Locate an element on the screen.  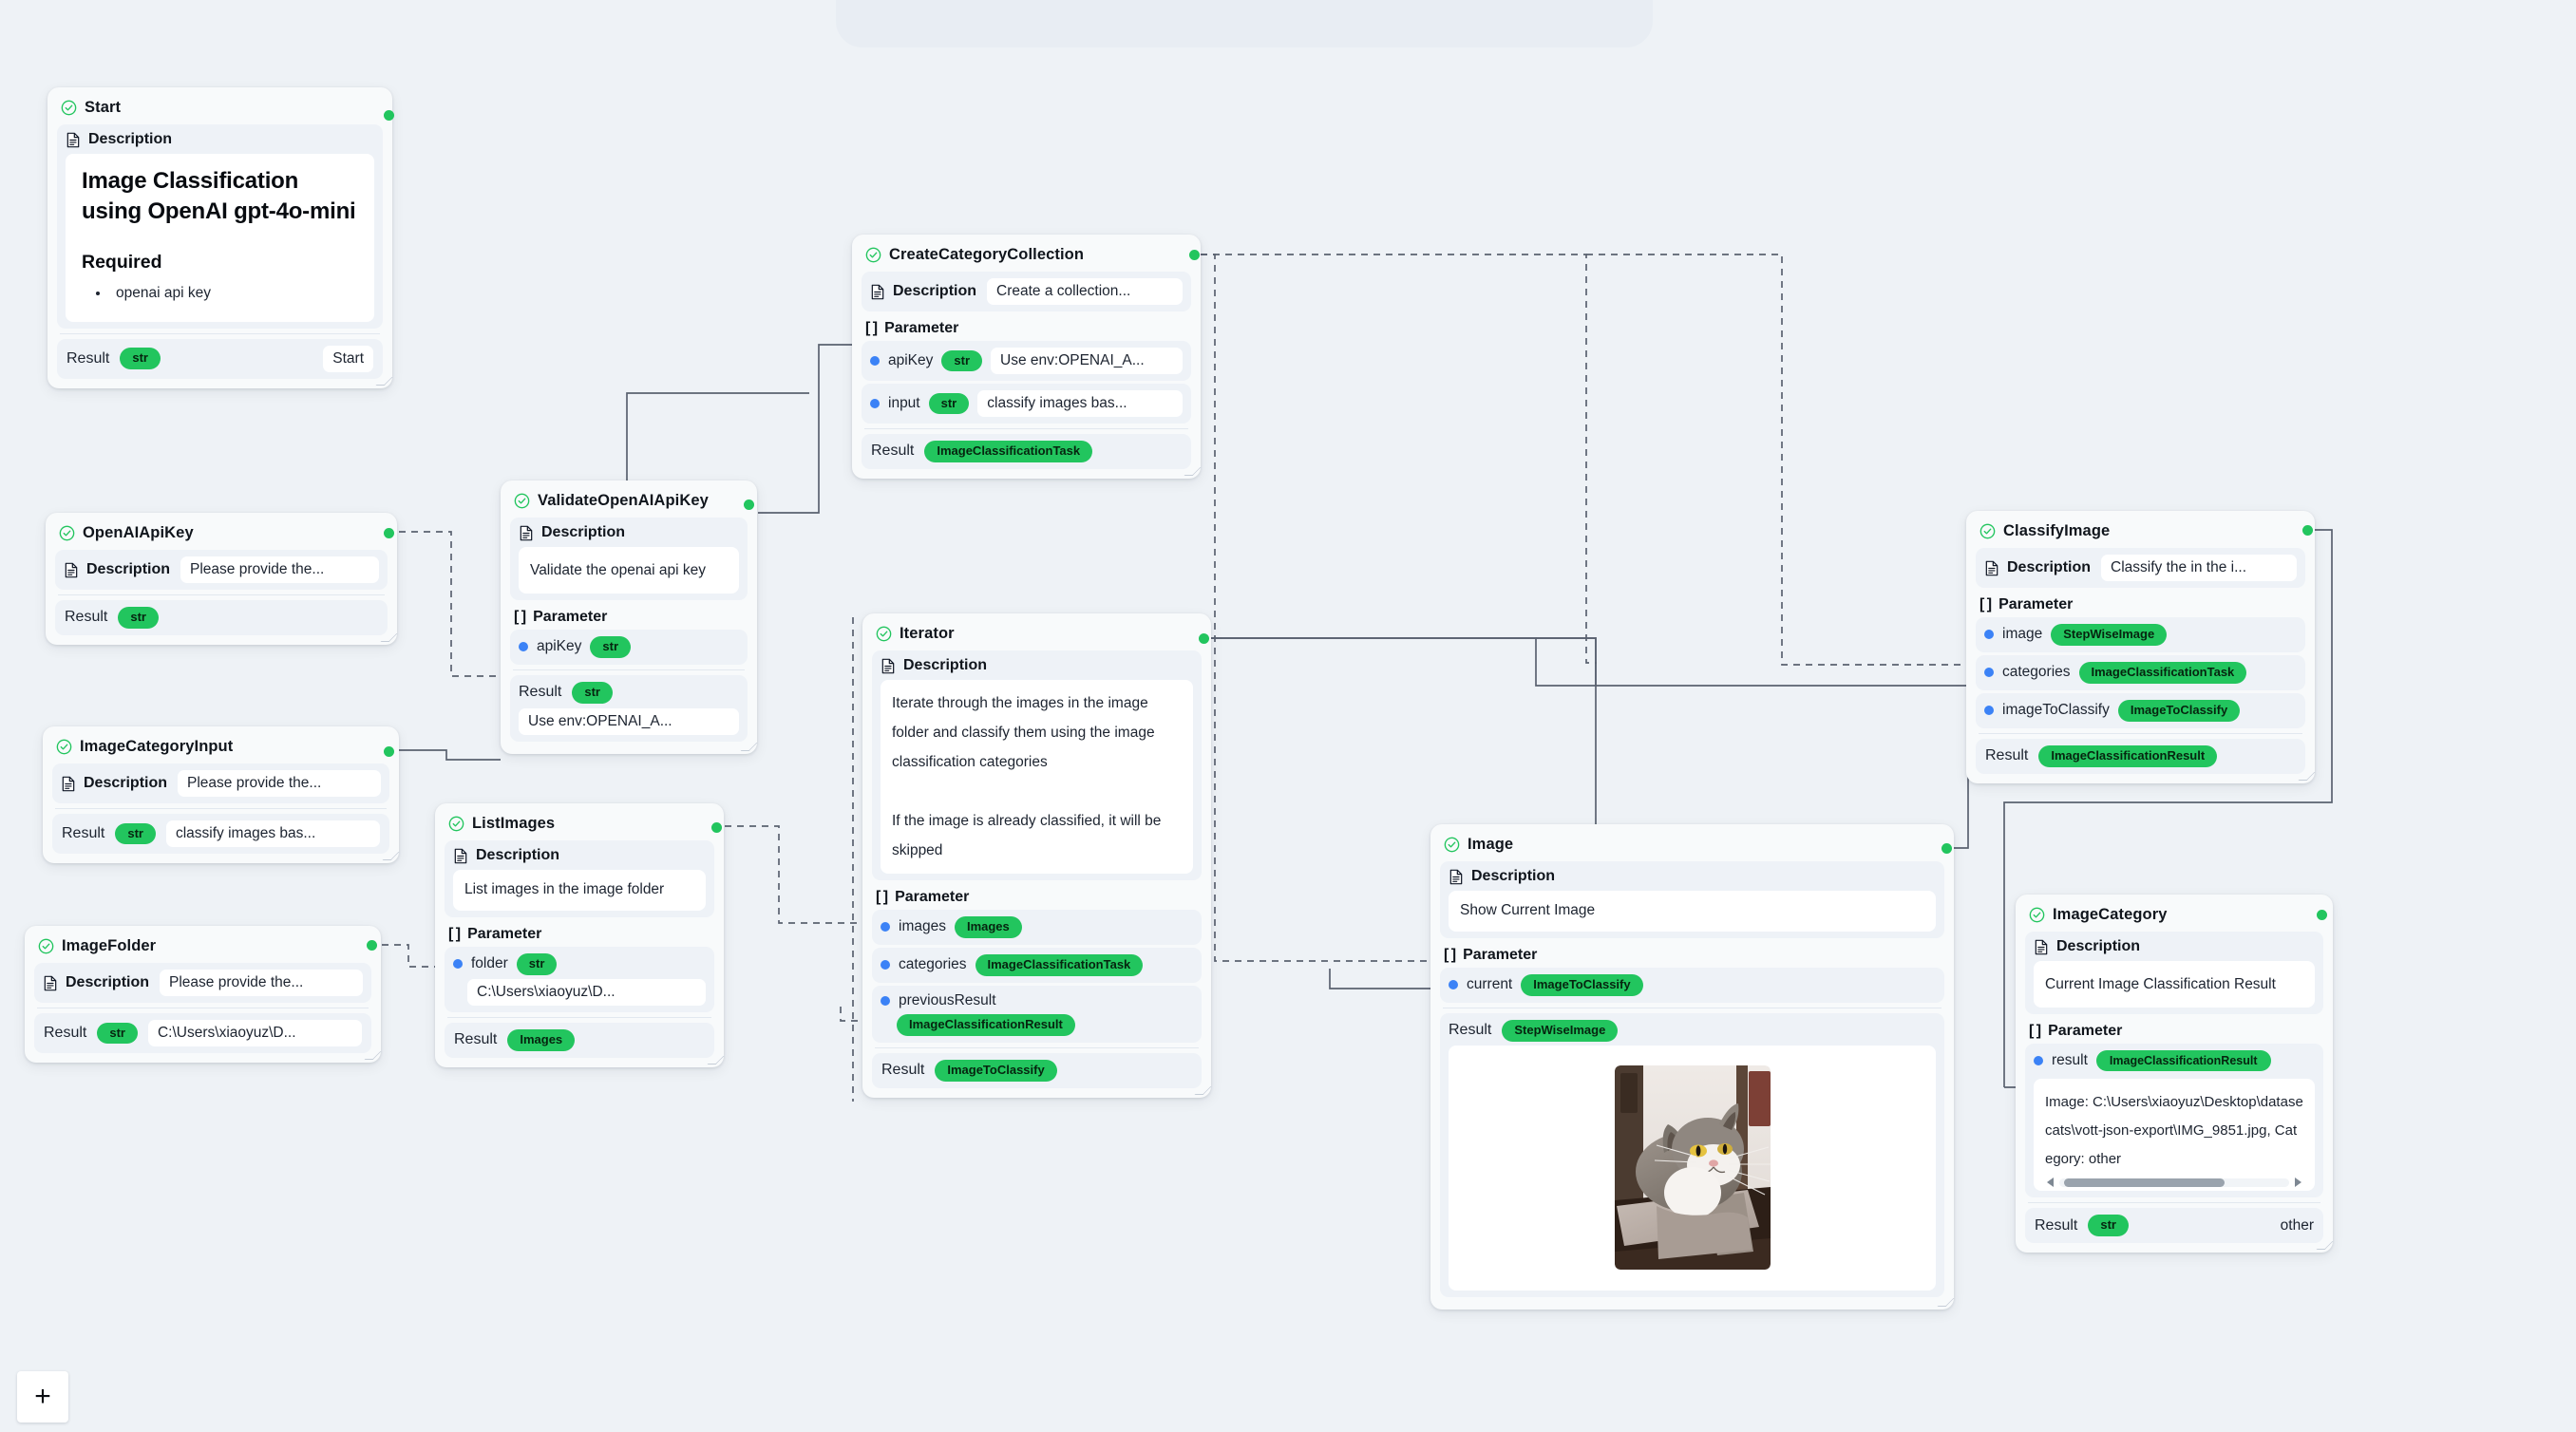
scroll-track is located at coordinates (2174, 1182).